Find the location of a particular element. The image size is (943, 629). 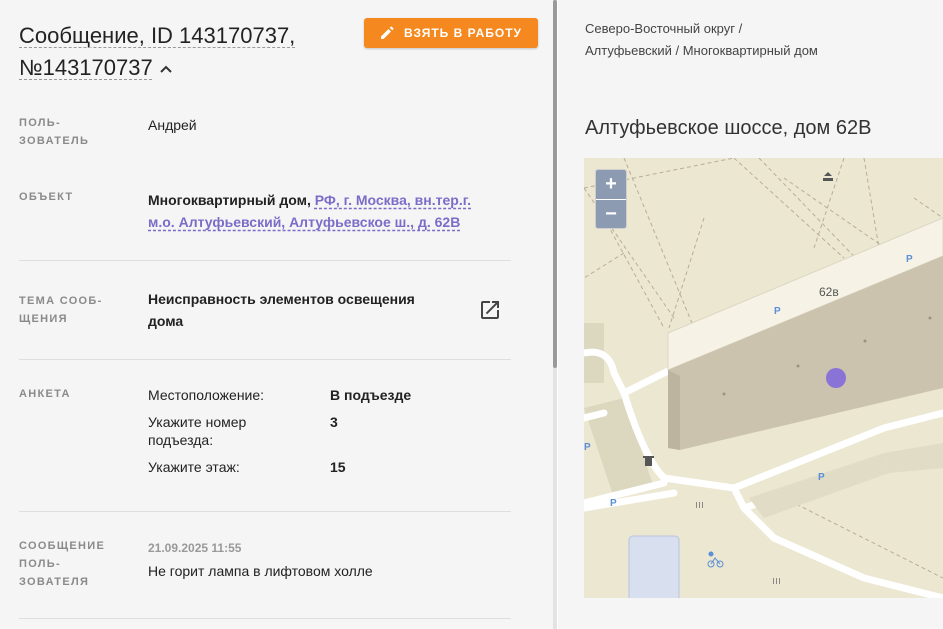

survey-question: Местоположение: is located at coordinates (206, 395).